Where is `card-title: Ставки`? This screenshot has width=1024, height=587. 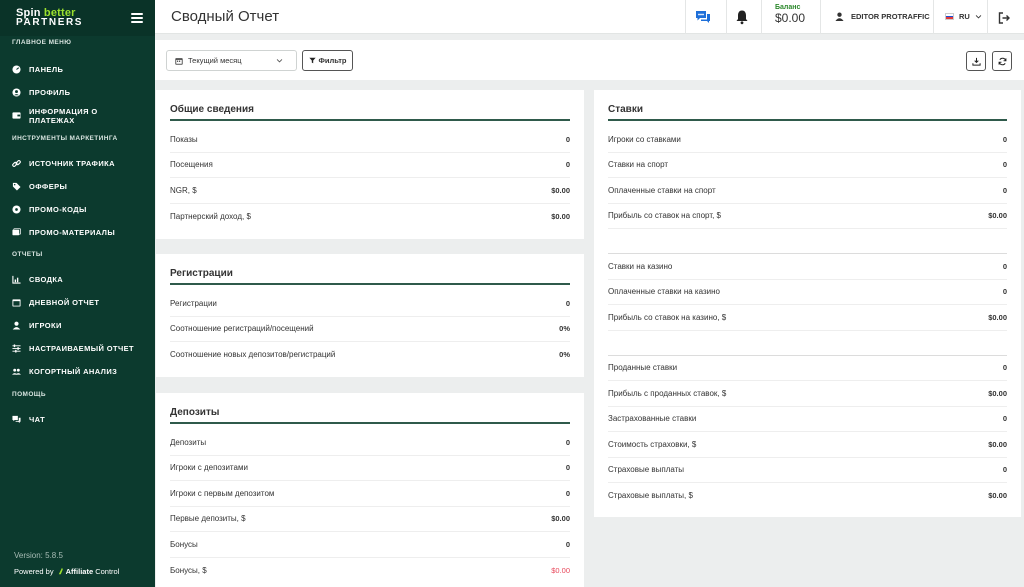 card-title: Ставки is located at coordinates (625, 109).